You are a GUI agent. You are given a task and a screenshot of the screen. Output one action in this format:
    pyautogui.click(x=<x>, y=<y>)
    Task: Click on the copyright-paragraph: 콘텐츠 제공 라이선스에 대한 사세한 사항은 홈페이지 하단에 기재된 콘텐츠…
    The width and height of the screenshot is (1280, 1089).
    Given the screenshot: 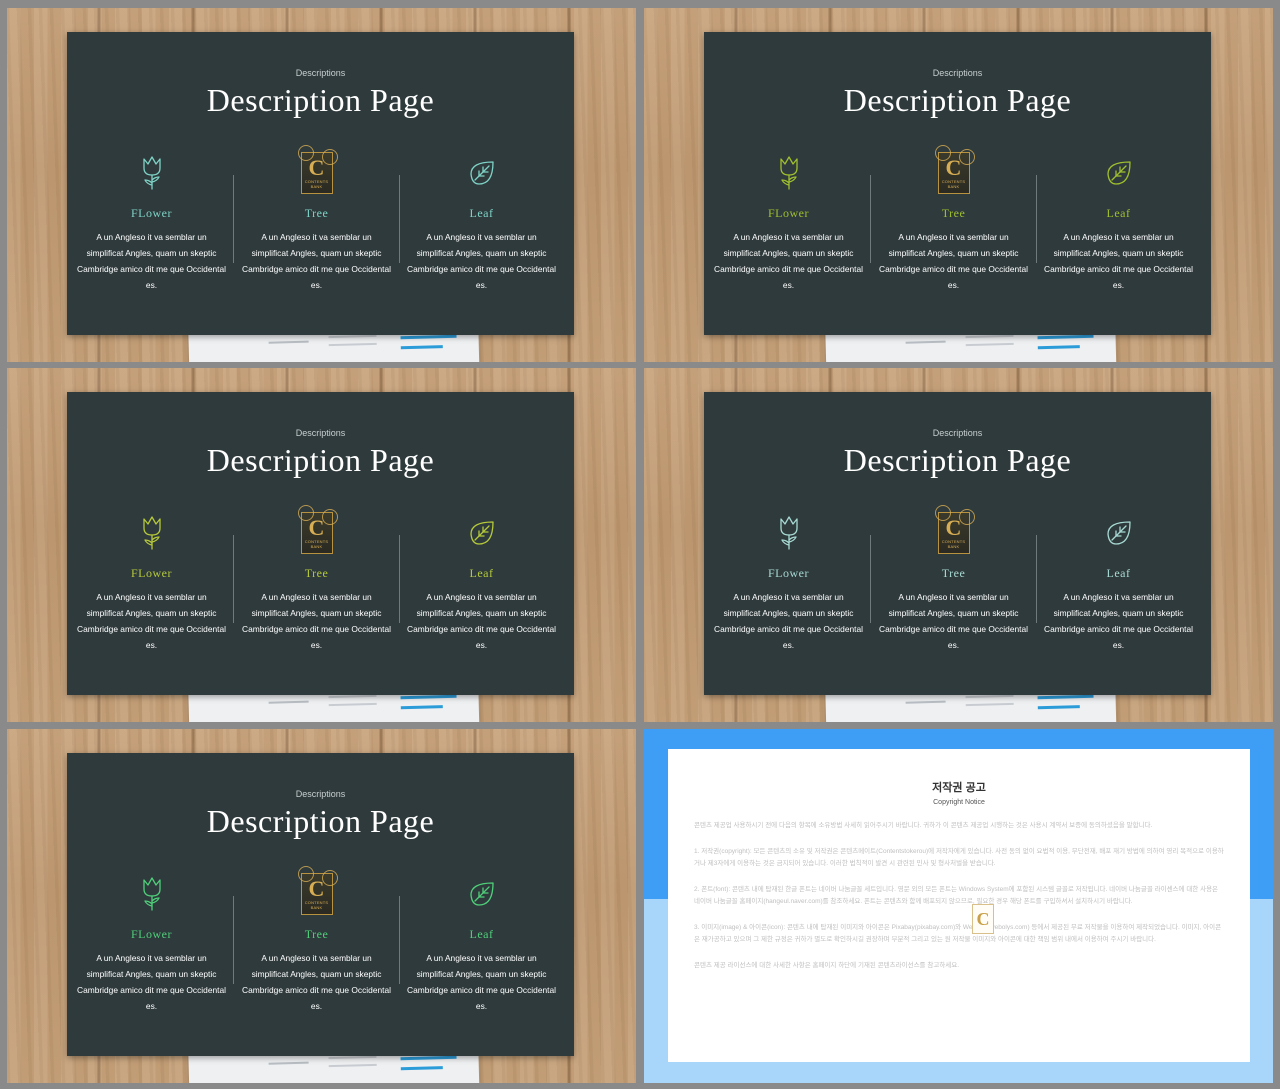 What is the action you would take?
    pyautogui.click(x=827, y=965)
    